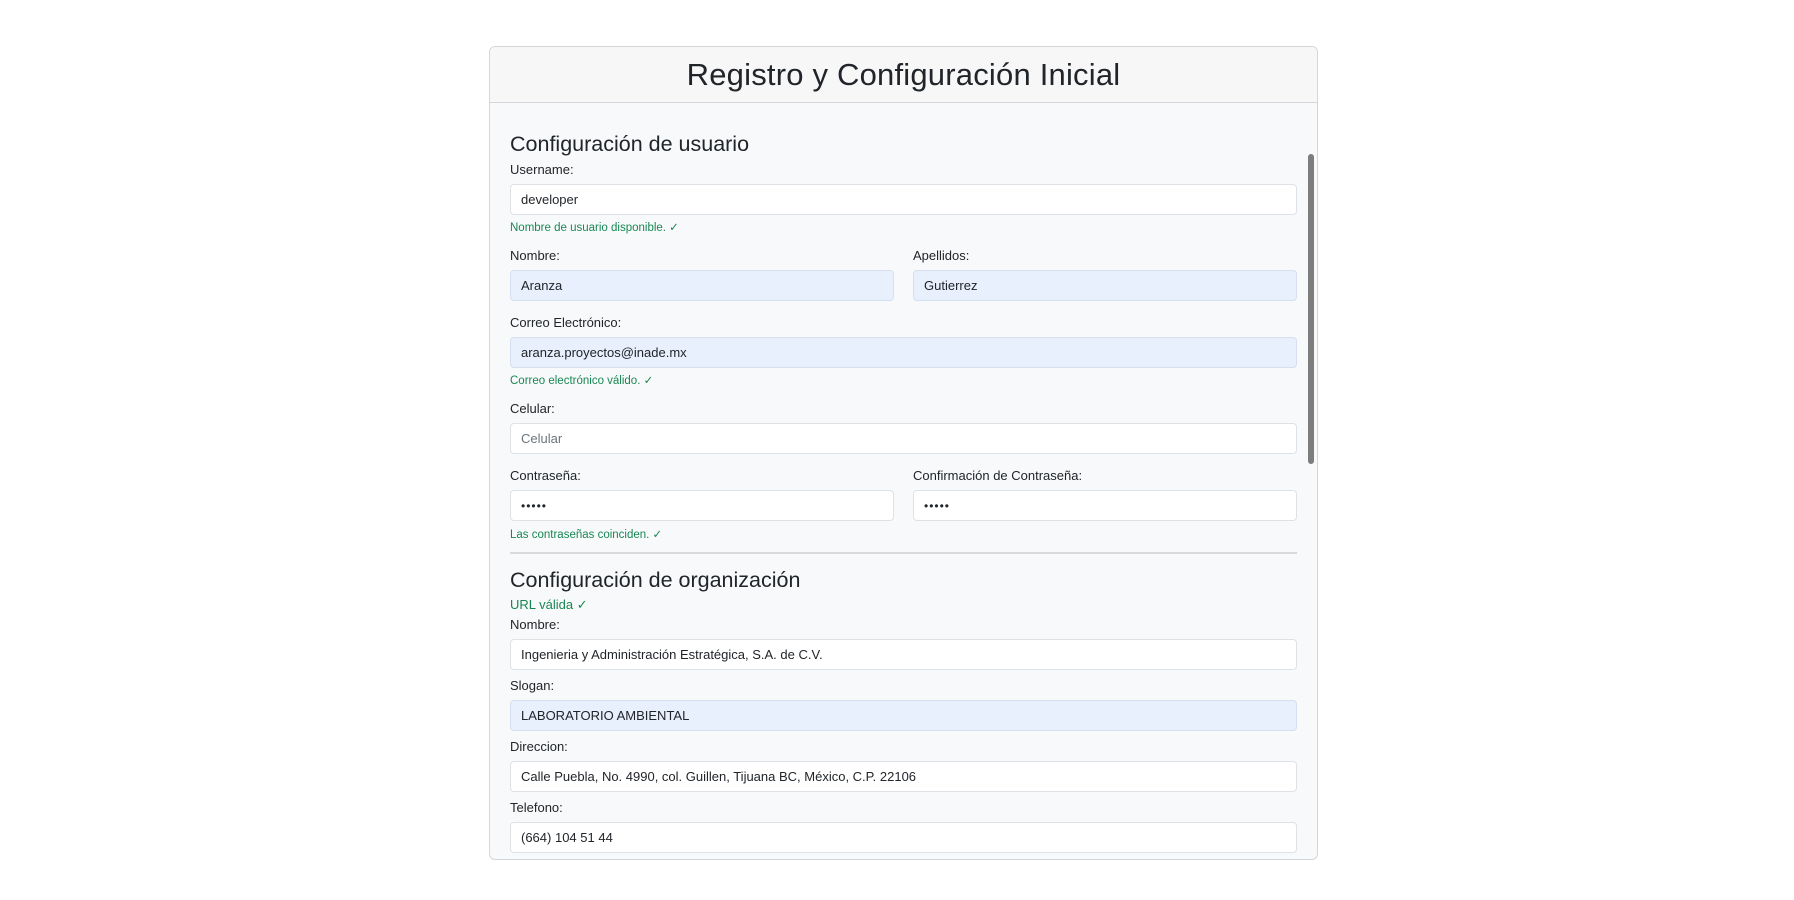 This screenshot has width=1794, height=900. What do you see at coordinates (586, 535) in the screenshot?
I see `password-feedback: Las contraseñas coinciden. ✓` at bounding box center [586, 535].